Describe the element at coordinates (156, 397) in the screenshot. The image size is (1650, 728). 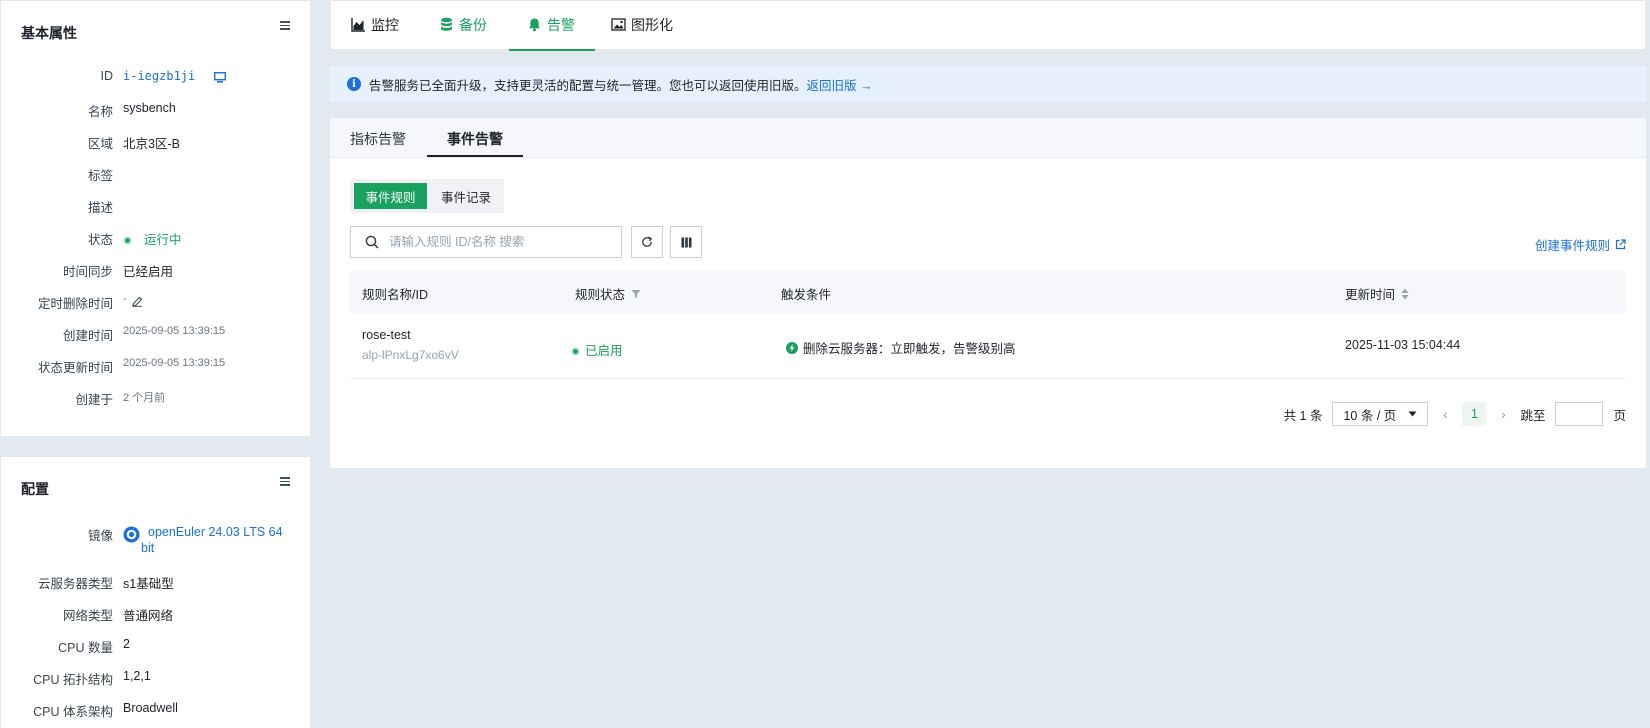
I see `prop-created-ago: 创建于 2 个月前` at that location.